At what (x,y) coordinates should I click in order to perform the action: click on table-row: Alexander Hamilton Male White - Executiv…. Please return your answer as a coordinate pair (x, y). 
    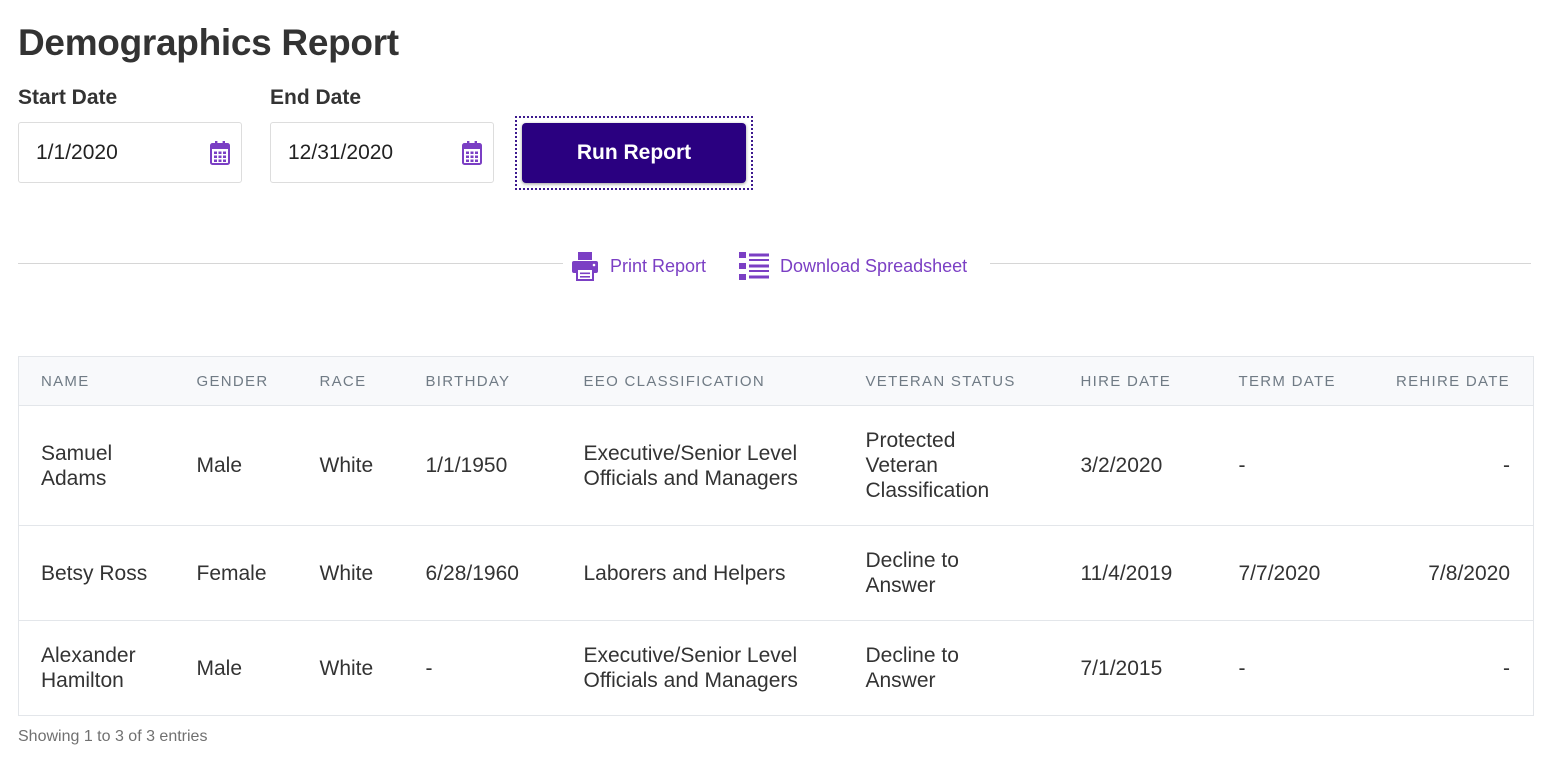
    Looking at the image, I should click on (776, 668).